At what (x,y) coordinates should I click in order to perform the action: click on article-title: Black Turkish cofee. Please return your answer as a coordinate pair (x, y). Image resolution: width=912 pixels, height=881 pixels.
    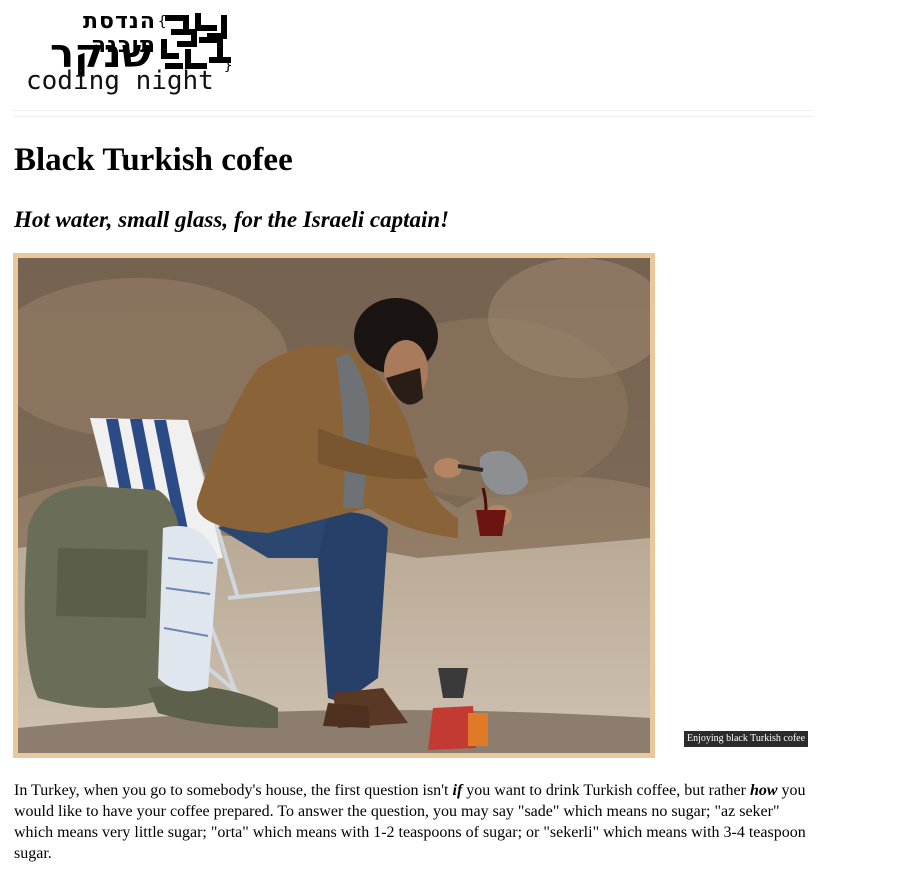
    Looking at the image, I should click on (153, 160).